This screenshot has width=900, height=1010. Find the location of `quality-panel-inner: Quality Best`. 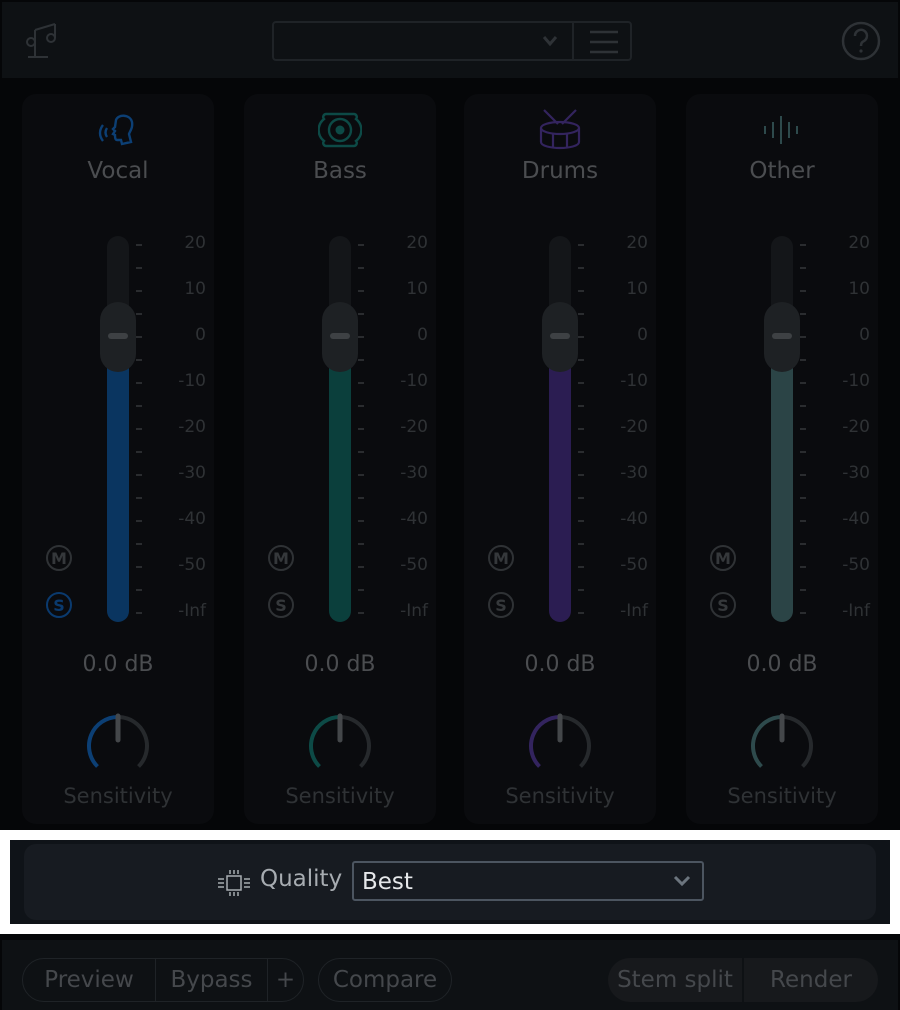

quality-panel-inner: Quality Best is located at coordinates (450, 882).